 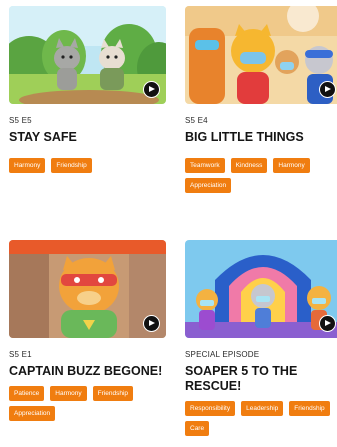 I want to click on tag-list: Harmony Friendship, so click(x=87, y=165).